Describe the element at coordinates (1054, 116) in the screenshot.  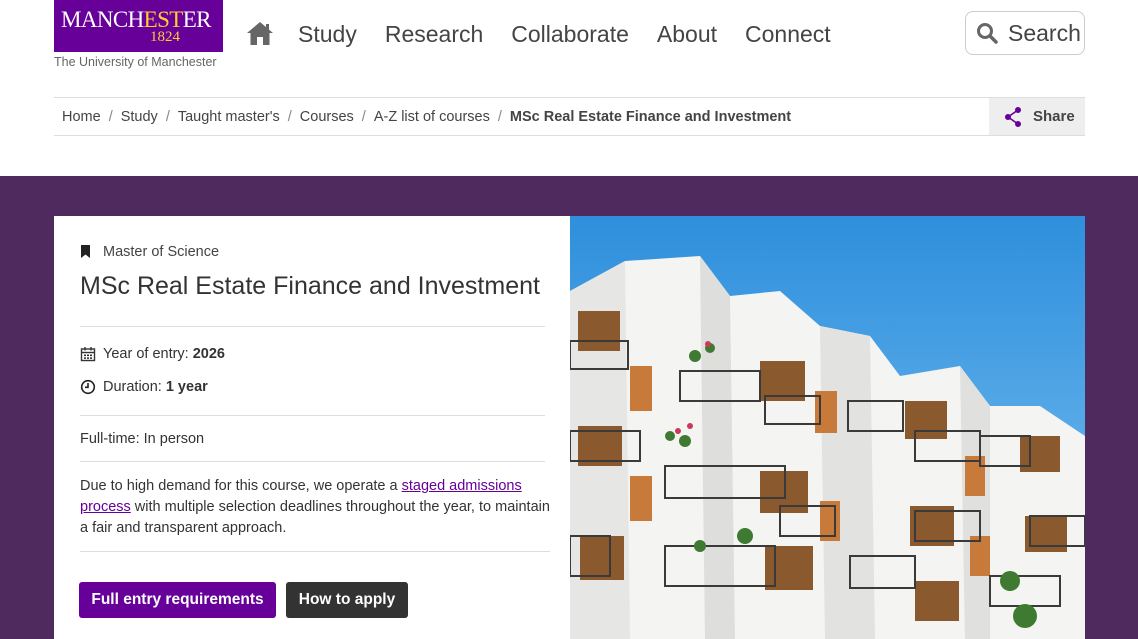
I see `share-label: Share` at that location.